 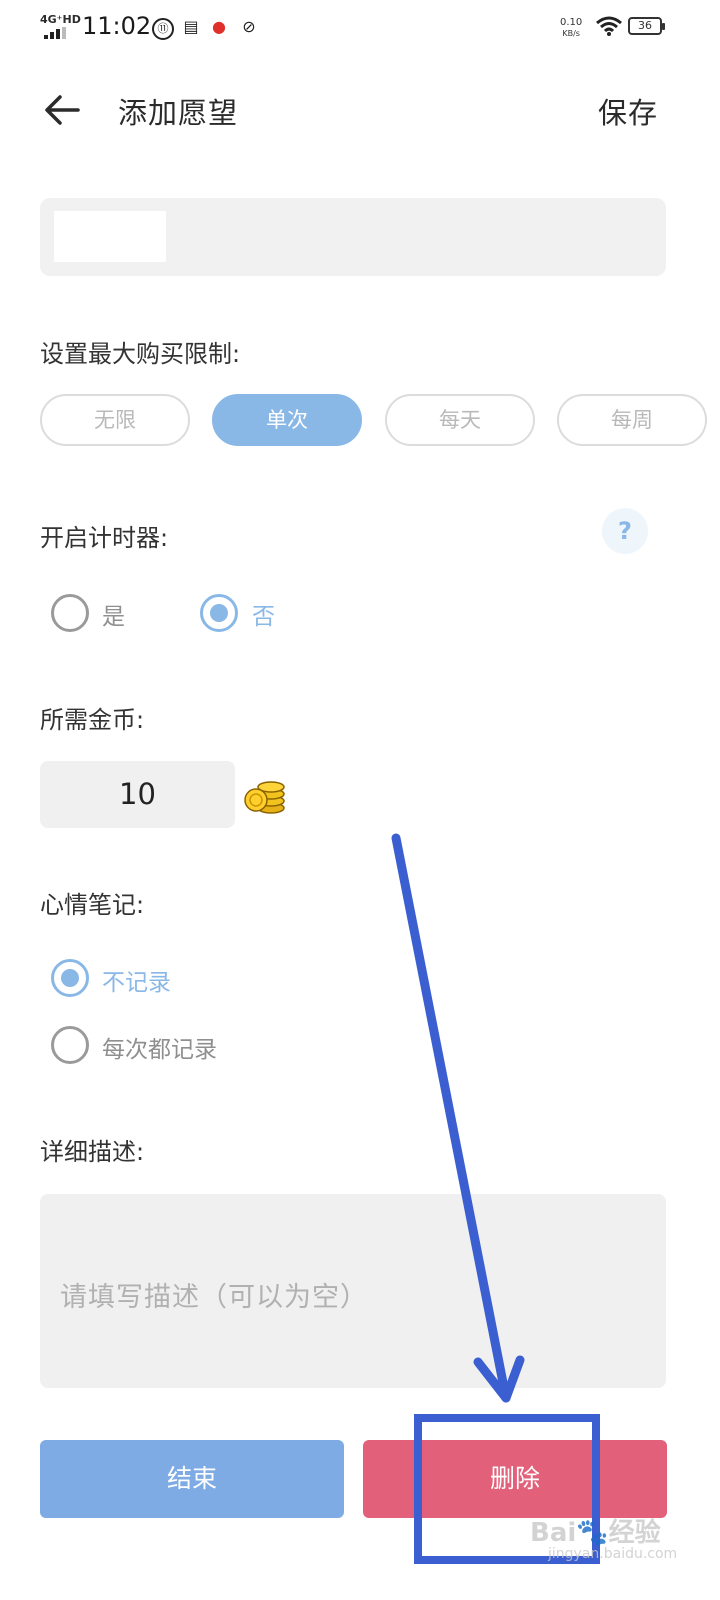 What do you see at coordinates (571, 22) in the screenshot?
I see `speed-value: 0.10` at bounding box center [571, 22].